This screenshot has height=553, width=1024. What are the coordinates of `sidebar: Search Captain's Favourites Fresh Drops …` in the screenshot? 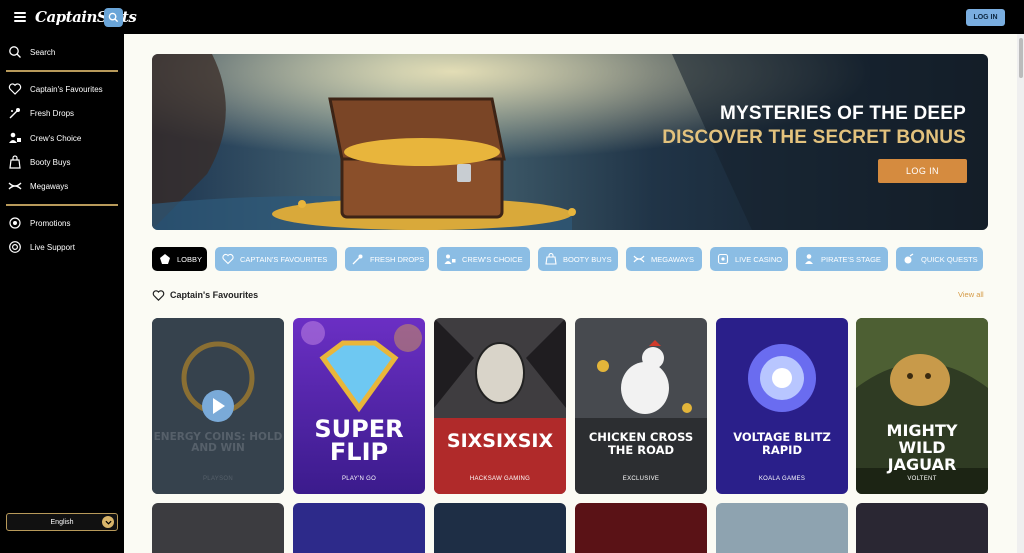 It's located at (62, 293).